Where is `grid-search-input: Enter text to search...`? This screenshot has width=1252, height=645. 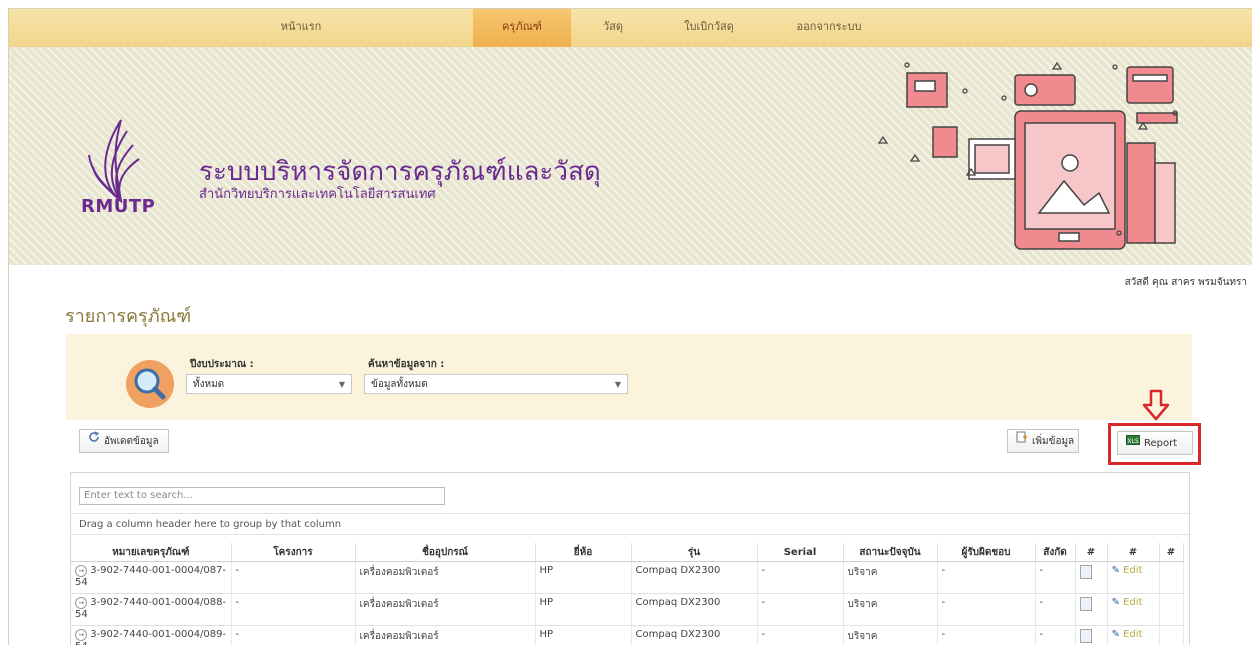 grid-search-input: Enter text to search... is located at coordinates (262, 496).